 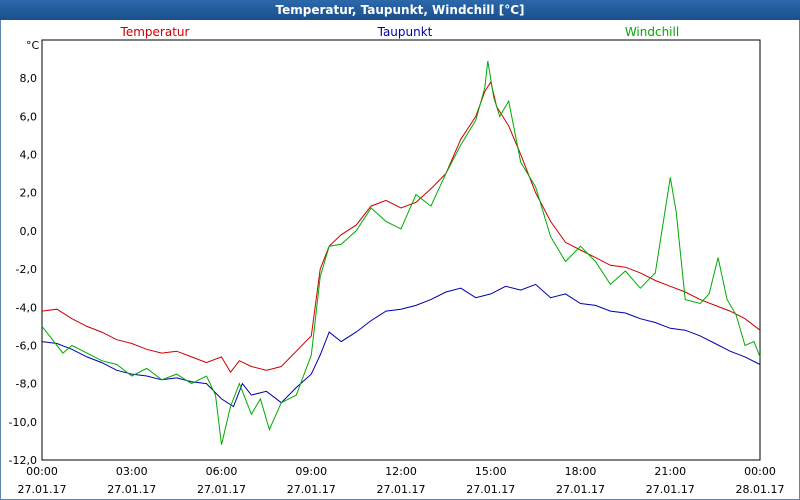 I want to click on x-tick-time: 18:00, so click(x=581, y=471).